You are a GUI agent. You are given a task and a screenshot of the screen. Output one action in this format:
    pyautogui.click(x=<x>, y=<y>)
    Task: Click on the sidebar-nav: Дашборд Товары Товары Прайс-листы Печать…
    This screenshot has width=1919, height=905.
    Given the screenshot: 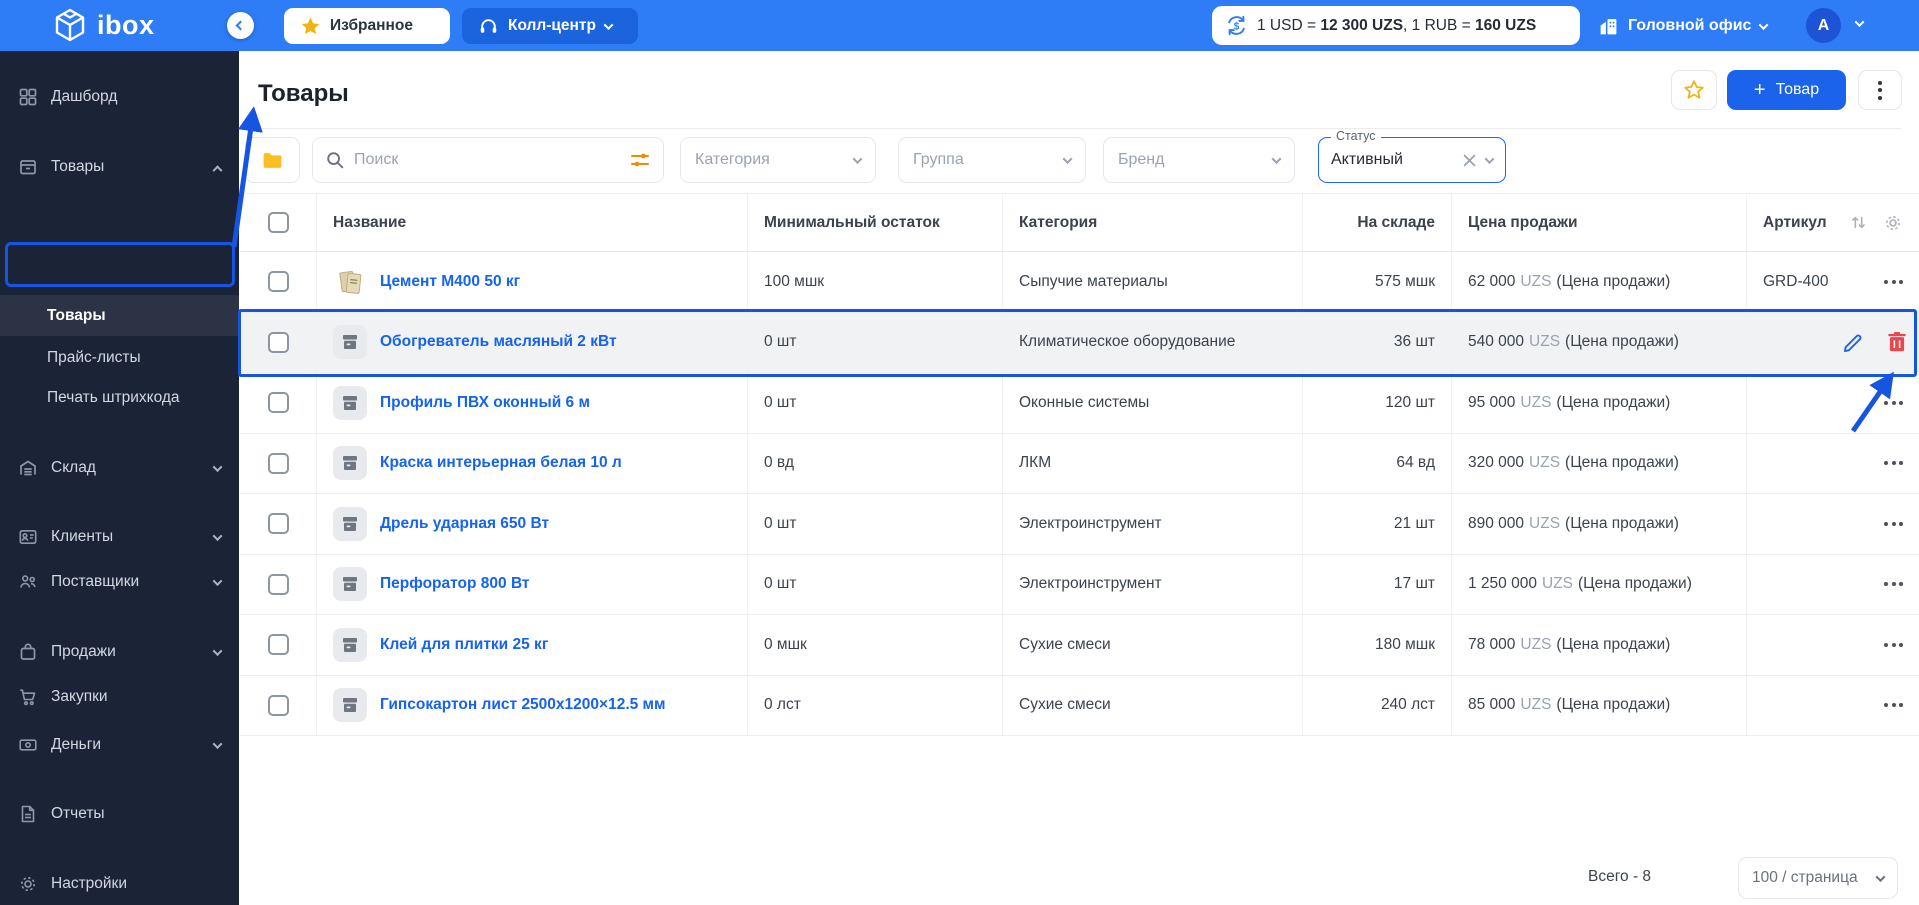 What is the action you would take?
    pyautogui.click(x=119, y=478)
    